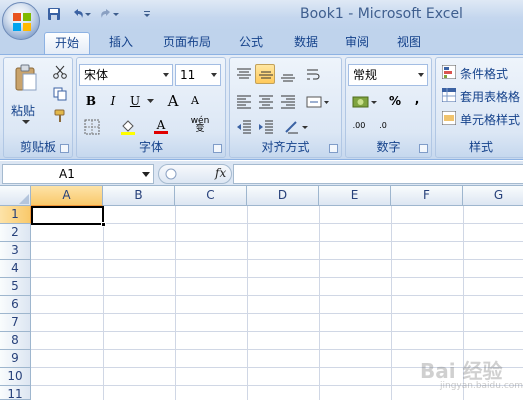  Describe the element at coordinates (126, 75) in the screenshot. I see `font-name-combo: 宋体` at that location.